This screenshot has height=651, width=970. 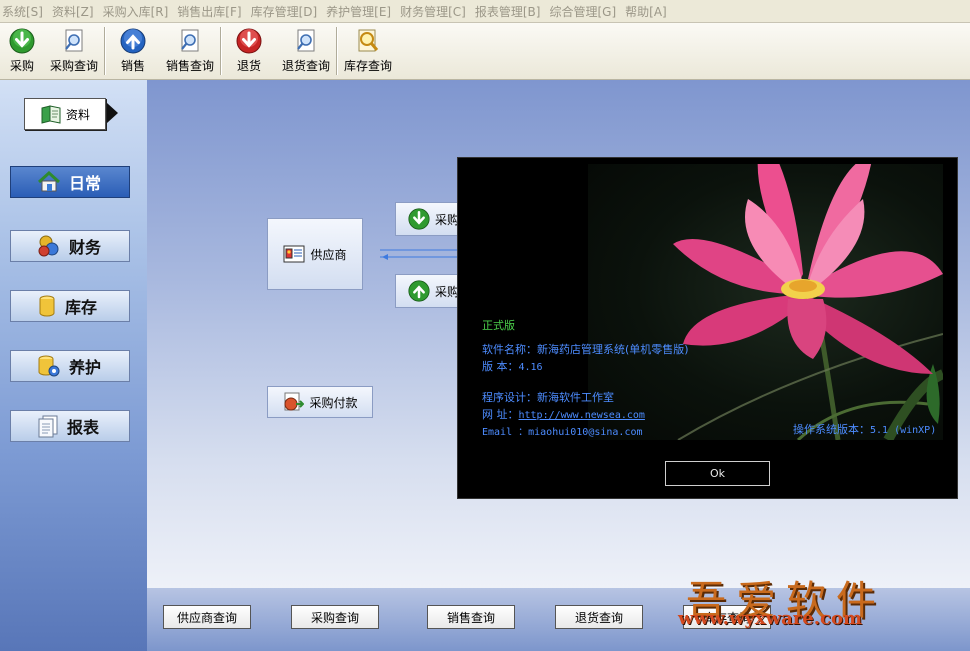 I want to click on magnifier-icon, so click(x=368, y=40).